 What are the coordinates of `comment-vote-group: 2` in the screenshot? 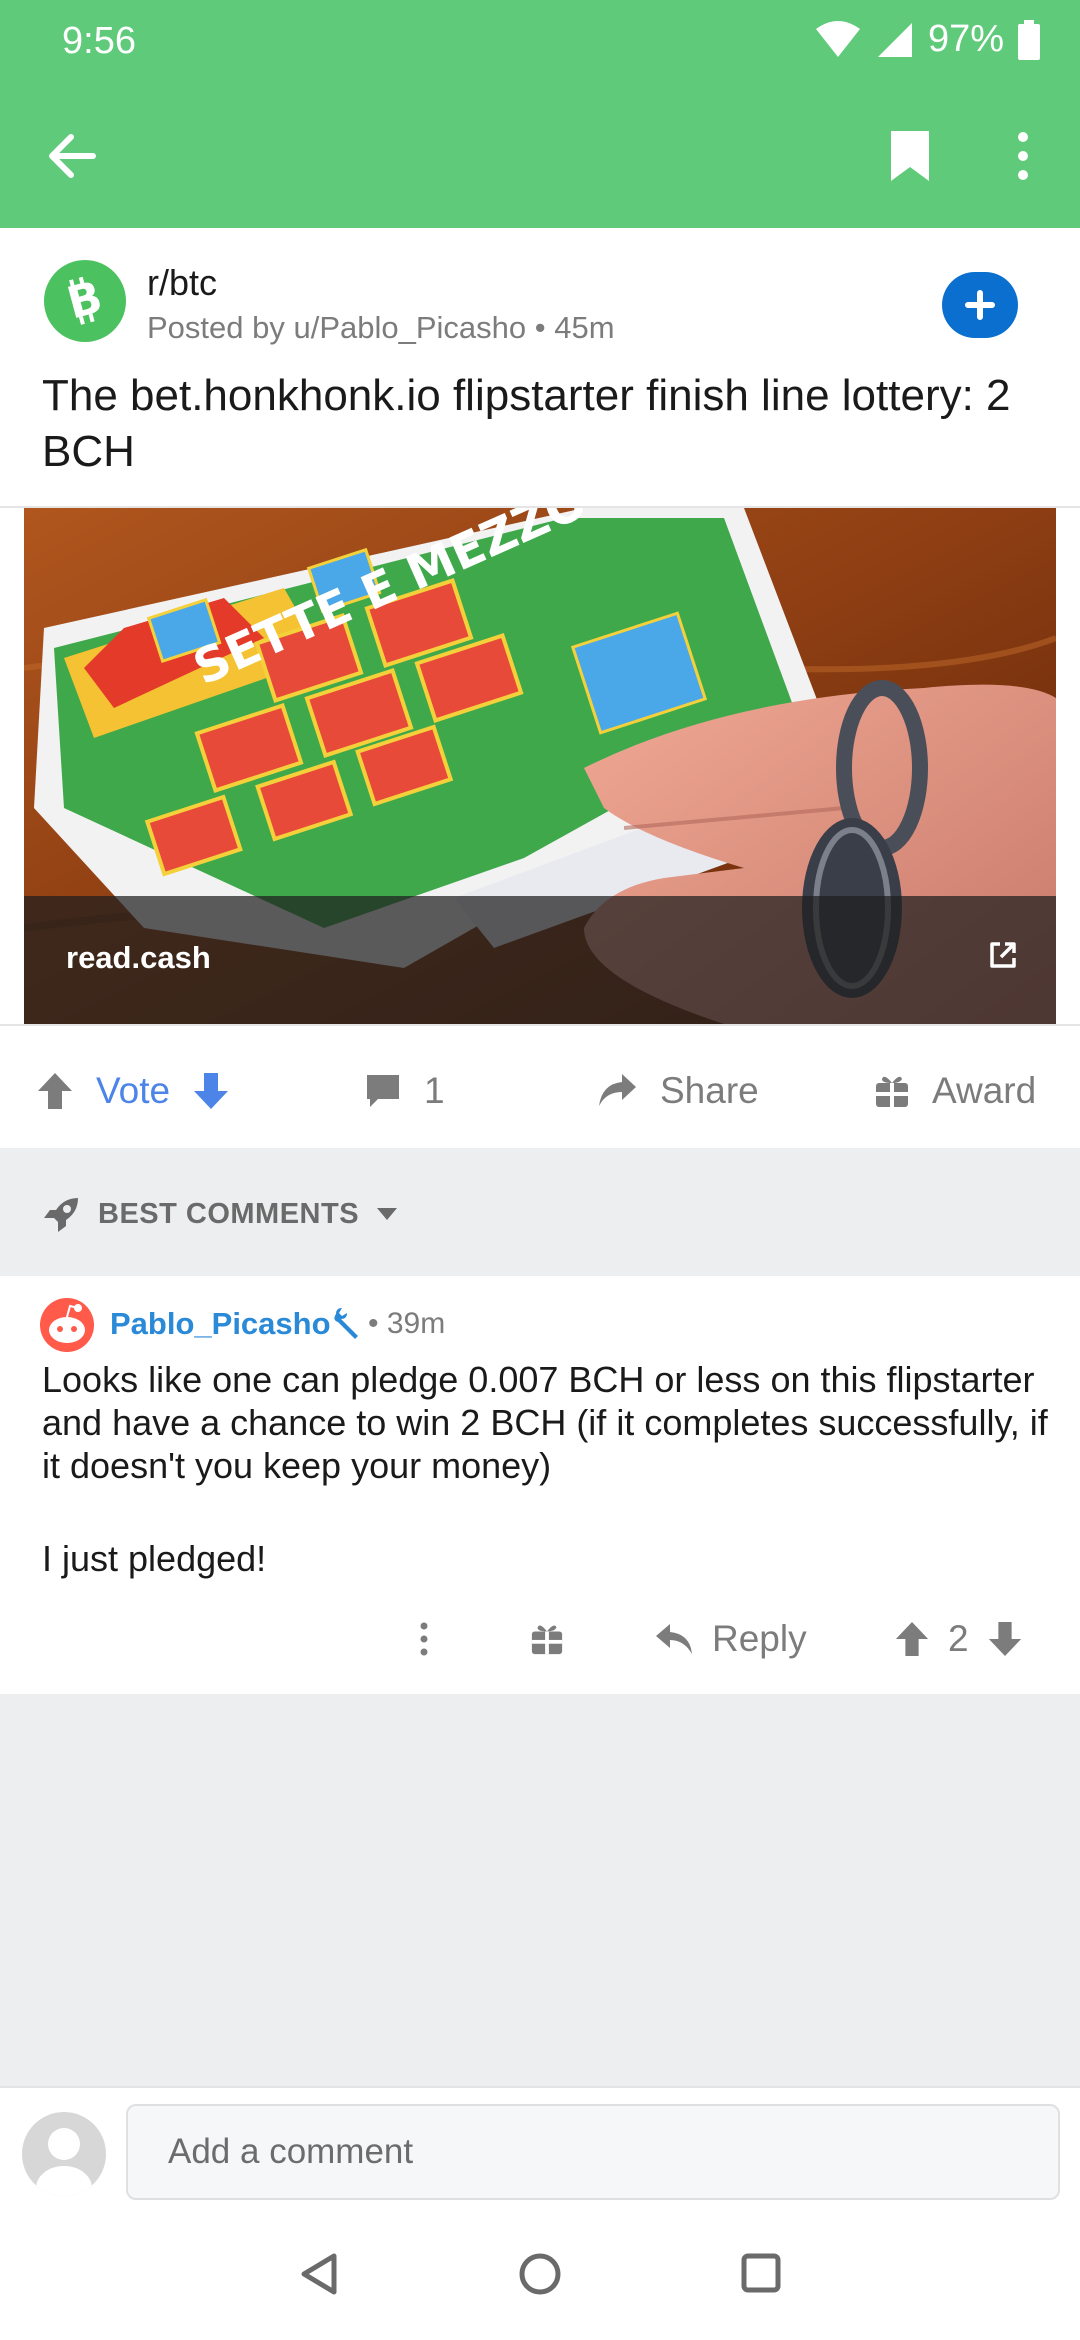 It's located at (958, 1639).